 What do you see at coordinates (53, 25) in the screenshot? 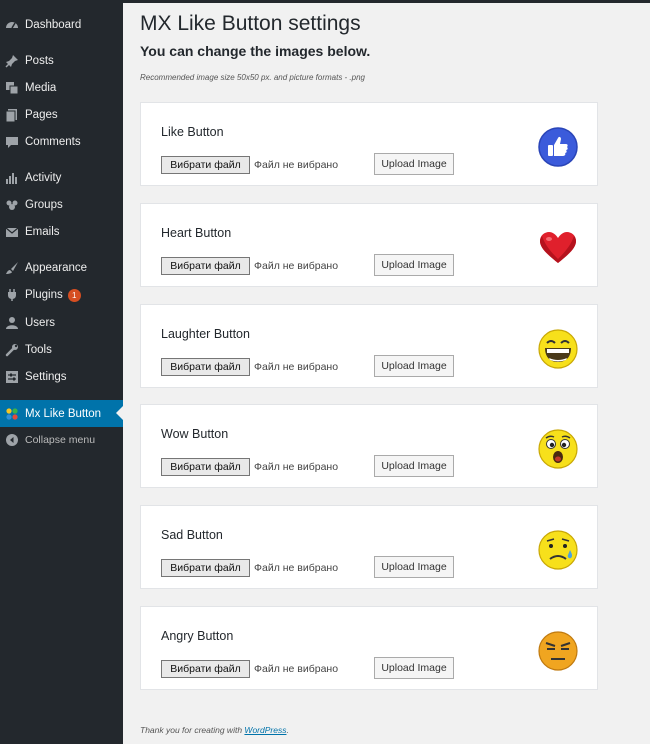
I see `sidebar-item-label: Dashboard` at bounding box center [53, 25].